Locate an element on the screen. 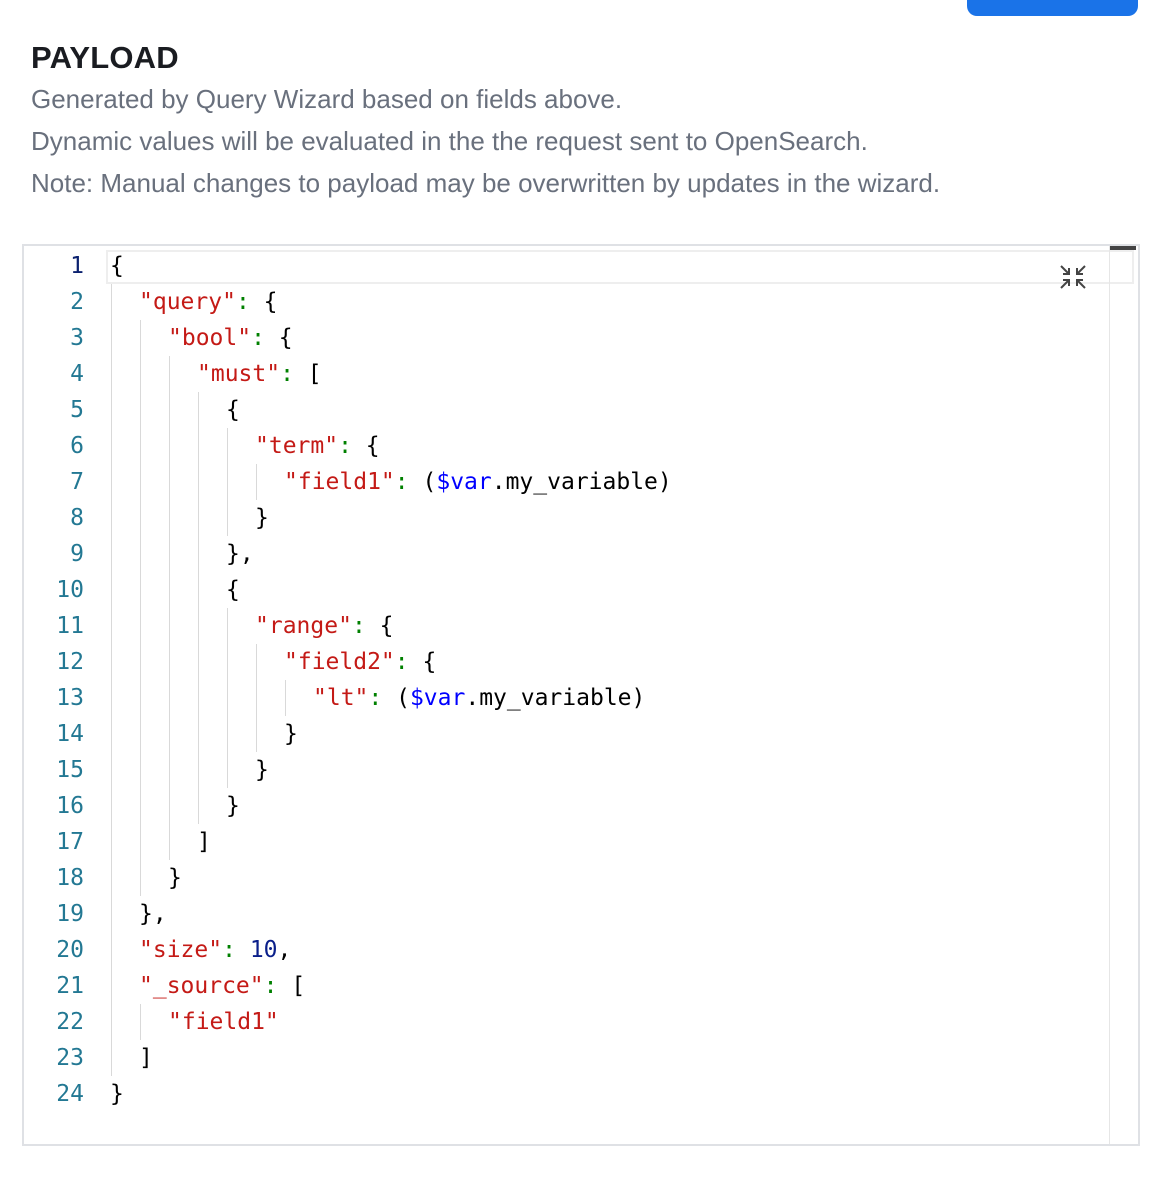  code-token: [ is located at coordinates (291, 986).